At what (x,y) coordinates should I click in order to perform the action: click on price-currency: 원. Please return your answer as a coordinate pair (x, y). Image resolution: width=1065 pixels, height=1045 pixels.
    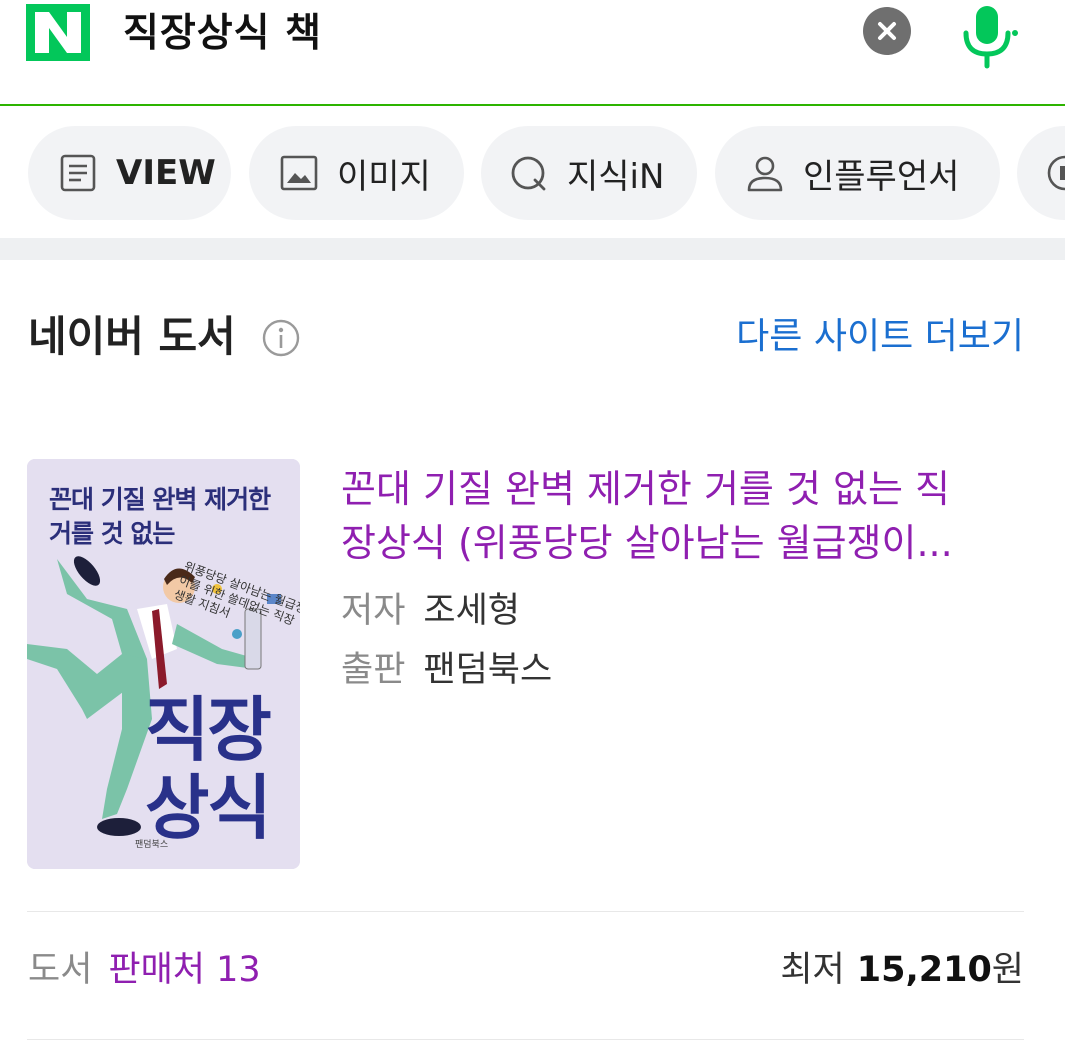
    Looking at the image, I should click on (1007, 970).